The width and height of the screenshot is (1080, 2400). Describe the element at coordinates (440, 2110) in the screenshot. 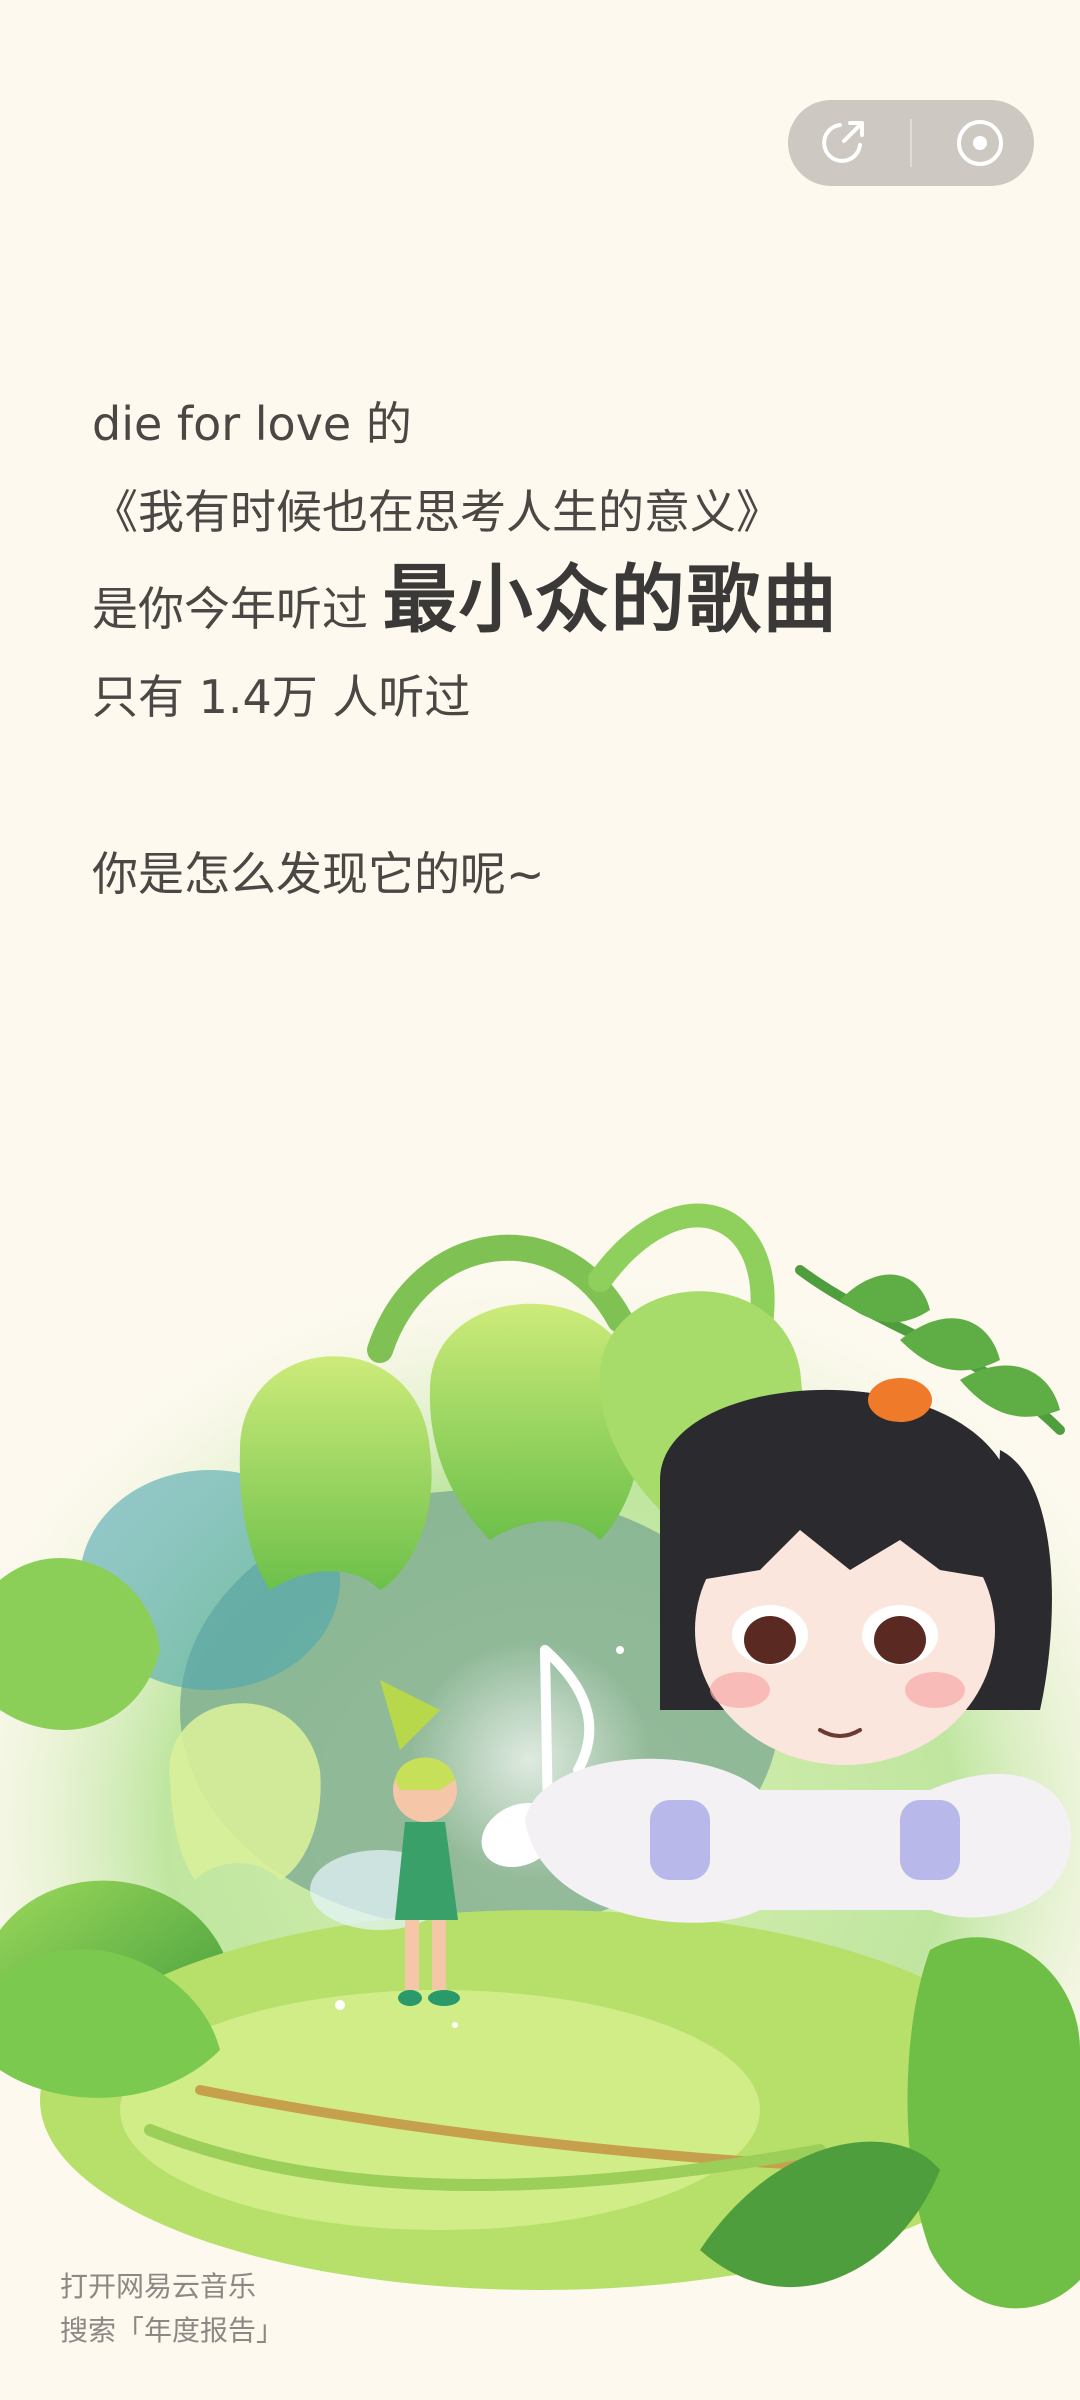

I see `grass-light` at that location.